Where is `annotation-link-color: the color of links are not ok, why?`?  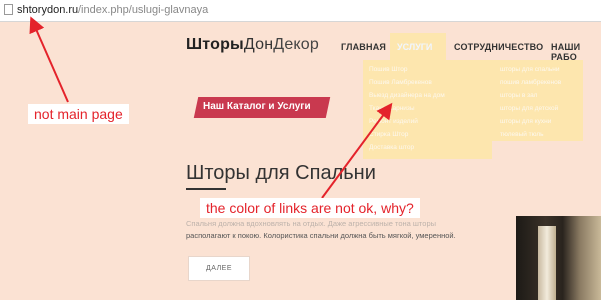
annotation-link-color: the color of links are not ok, why? is located at coordinates (310, 208).